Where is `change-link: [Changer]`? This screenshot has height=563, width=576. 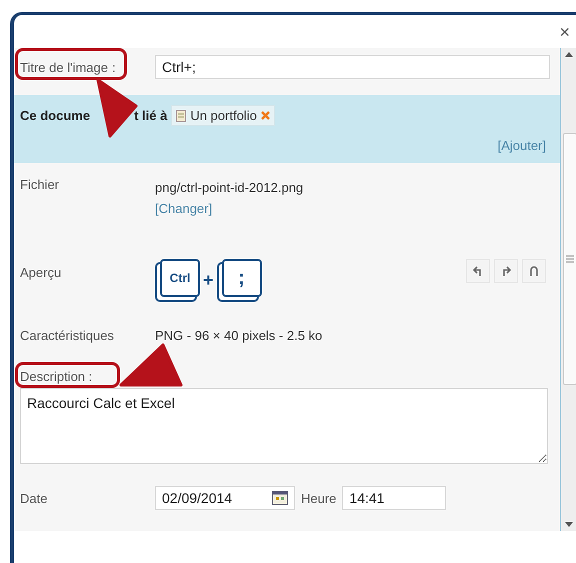 change-link: [Changer] is located at coordinates (183, 208).